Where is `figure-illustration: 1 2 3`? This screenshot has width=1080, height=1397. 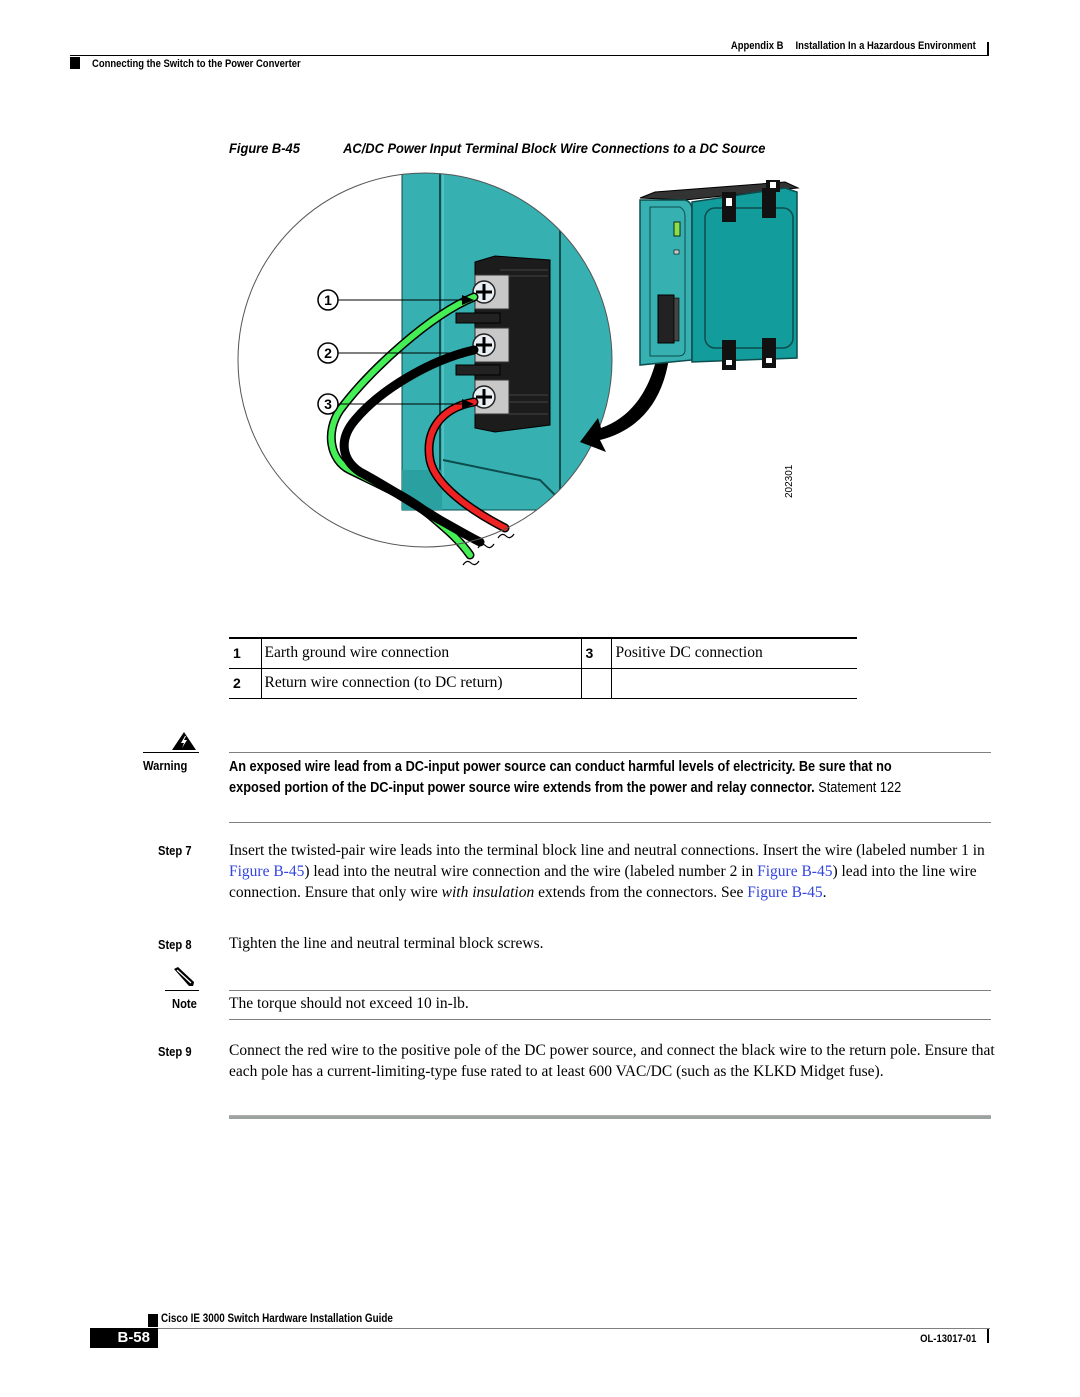 figure-illustration: 1 2 3 is located at coordinates (518, 369).